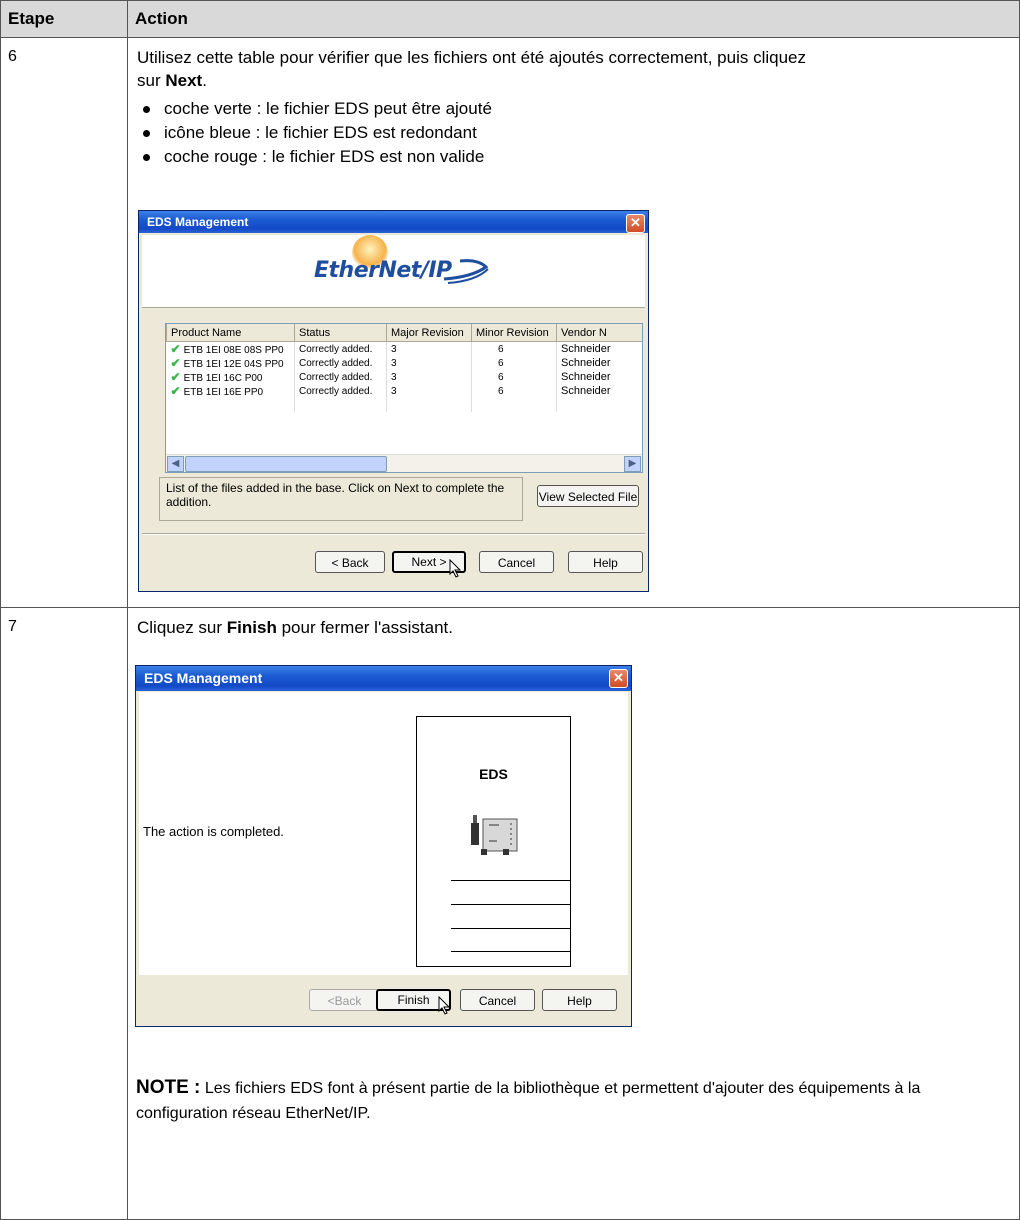 This screenshot has width=1020, height=1220. What do you see at coordinates (223, 392) in the screenshot?
I see `product-name: ETB 1EI 16E PP0` at bounding box center [223, 392].